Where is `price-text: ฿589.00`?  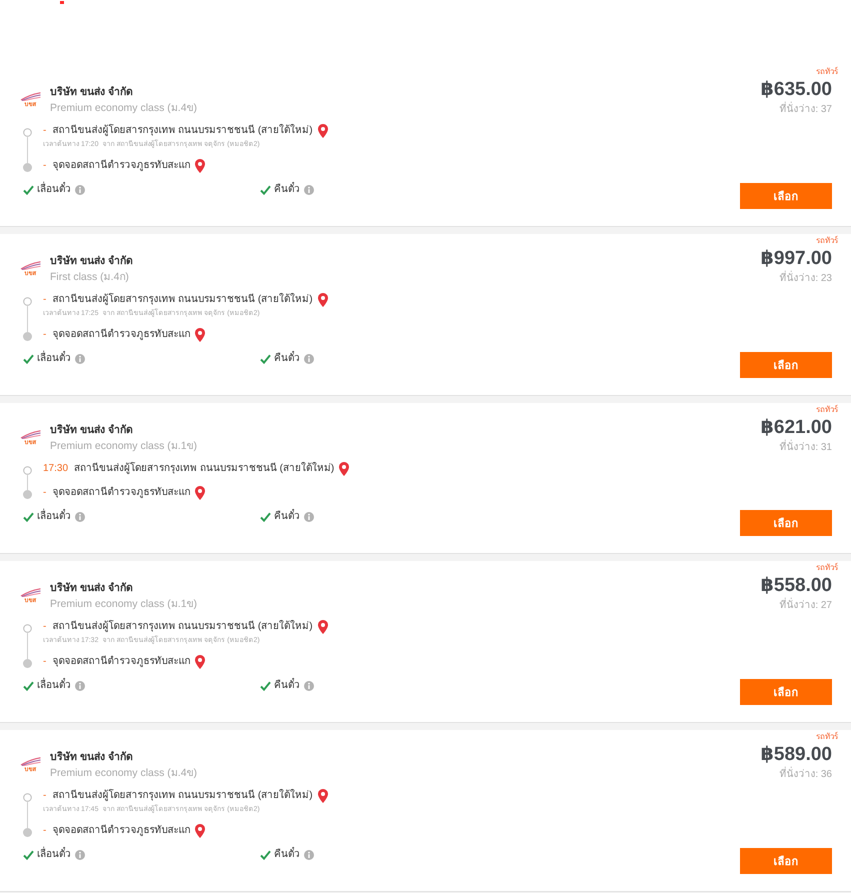
price-text: ฿589.00 is located at coordinates (796, 754).